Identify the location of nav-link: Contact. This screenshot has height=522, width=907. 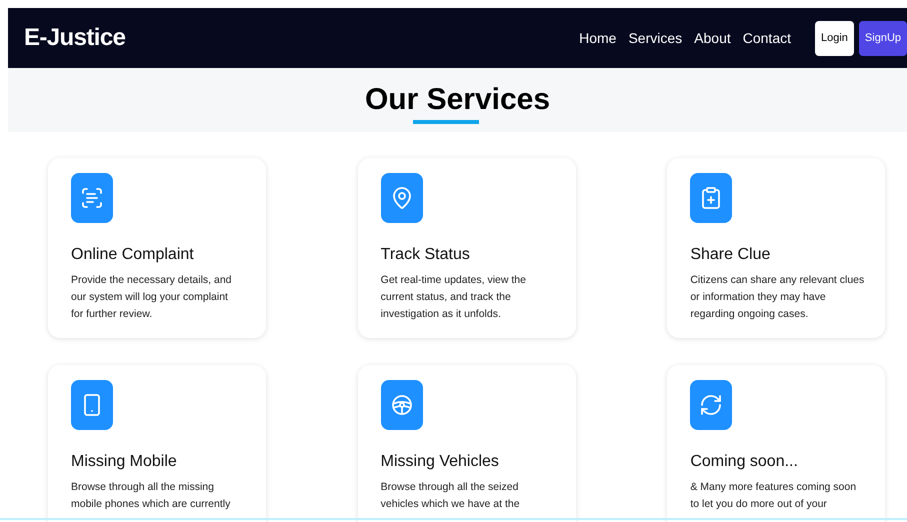
(766, 38).